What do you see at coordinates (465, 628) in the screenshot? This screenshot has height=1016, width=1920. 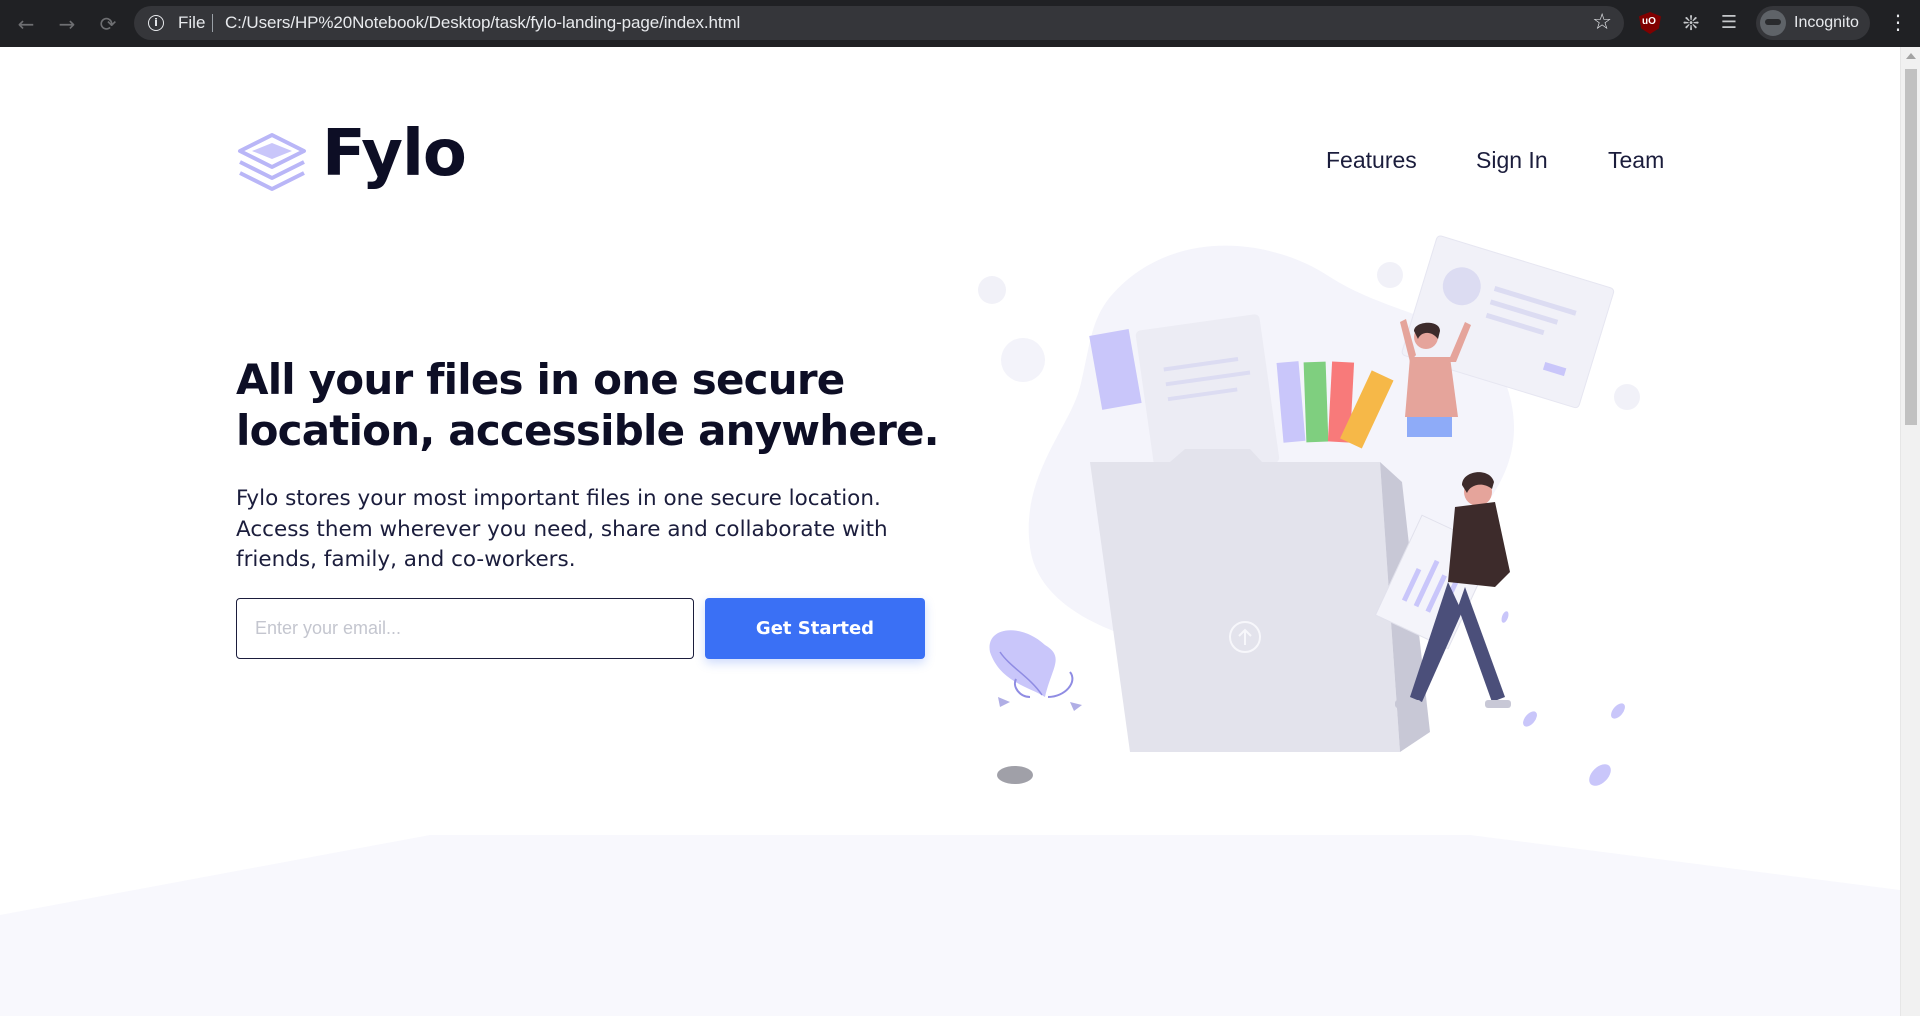 I see `email-input` at bounding box center [465, 628].